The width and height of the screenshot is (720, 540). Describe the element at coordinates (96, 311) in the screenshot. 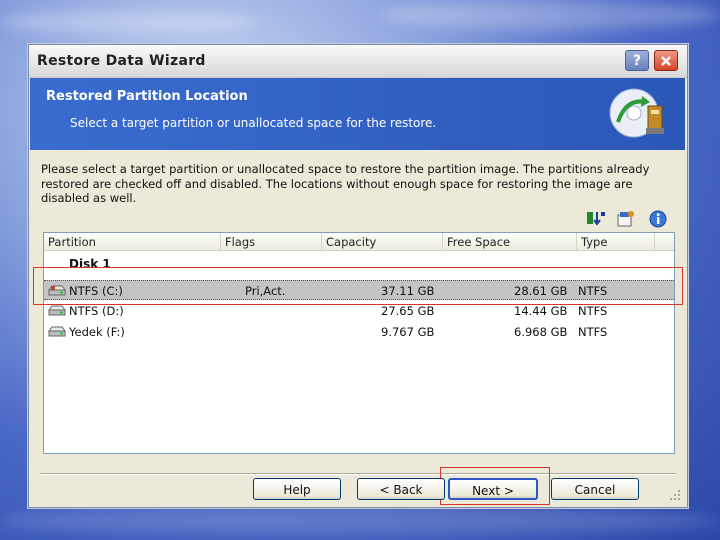

I see `partition-name: NTFS (D:)` at that location.